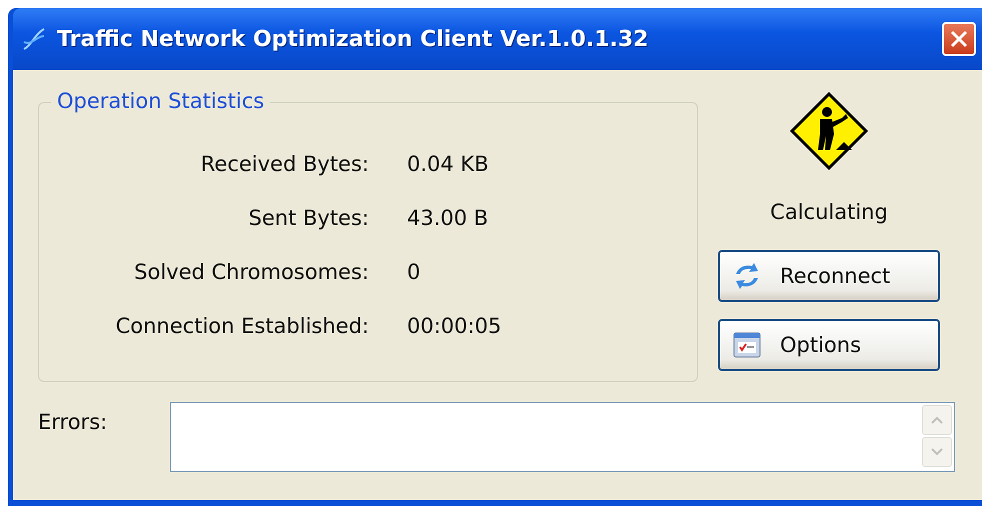 The width and height of the screenshot is (982, 506). What do you see at coordinates (448, 164) in the screenshot?
I see `stat-value: 0.04 KB` at bounding box center [448, 164].